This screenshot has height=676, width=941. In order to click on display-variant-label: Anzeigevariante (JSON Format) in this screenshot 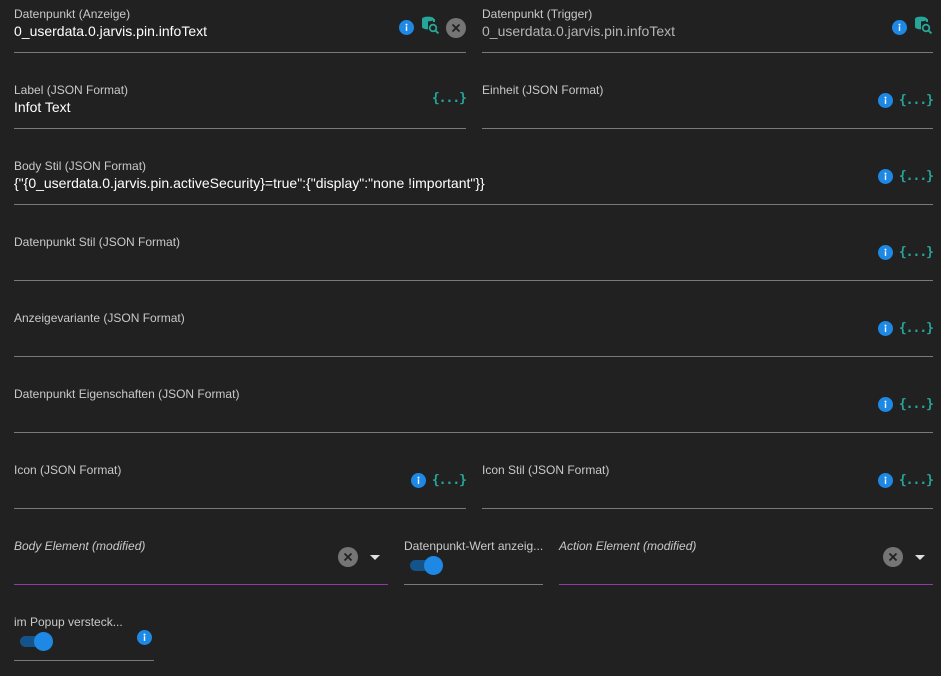, I will do `click(99, 318)`.